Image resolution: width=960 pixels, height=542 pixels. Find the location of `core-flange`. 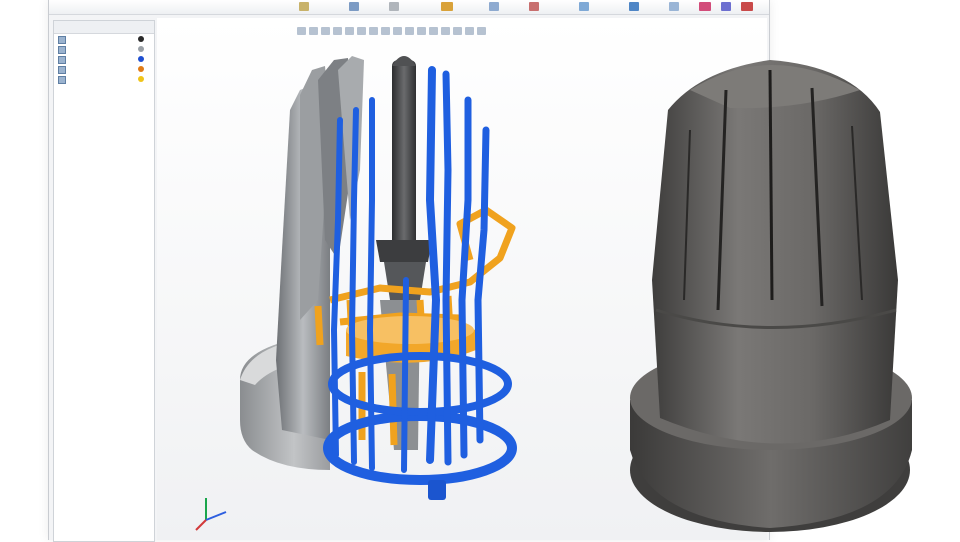

core-flange is located at coordinates (404, 251).